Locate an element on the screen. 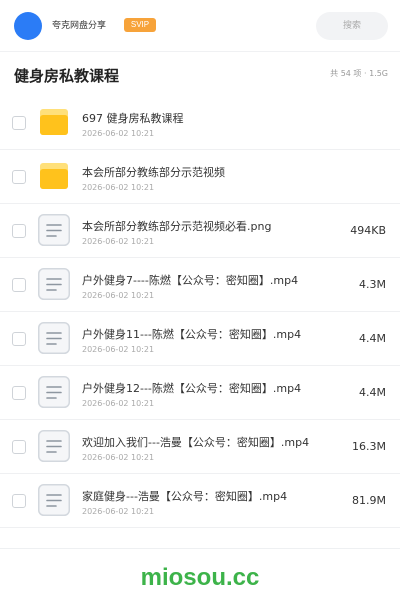  item-summary: 共 54 项 · 1.5G is located at coordinates (359, 73).